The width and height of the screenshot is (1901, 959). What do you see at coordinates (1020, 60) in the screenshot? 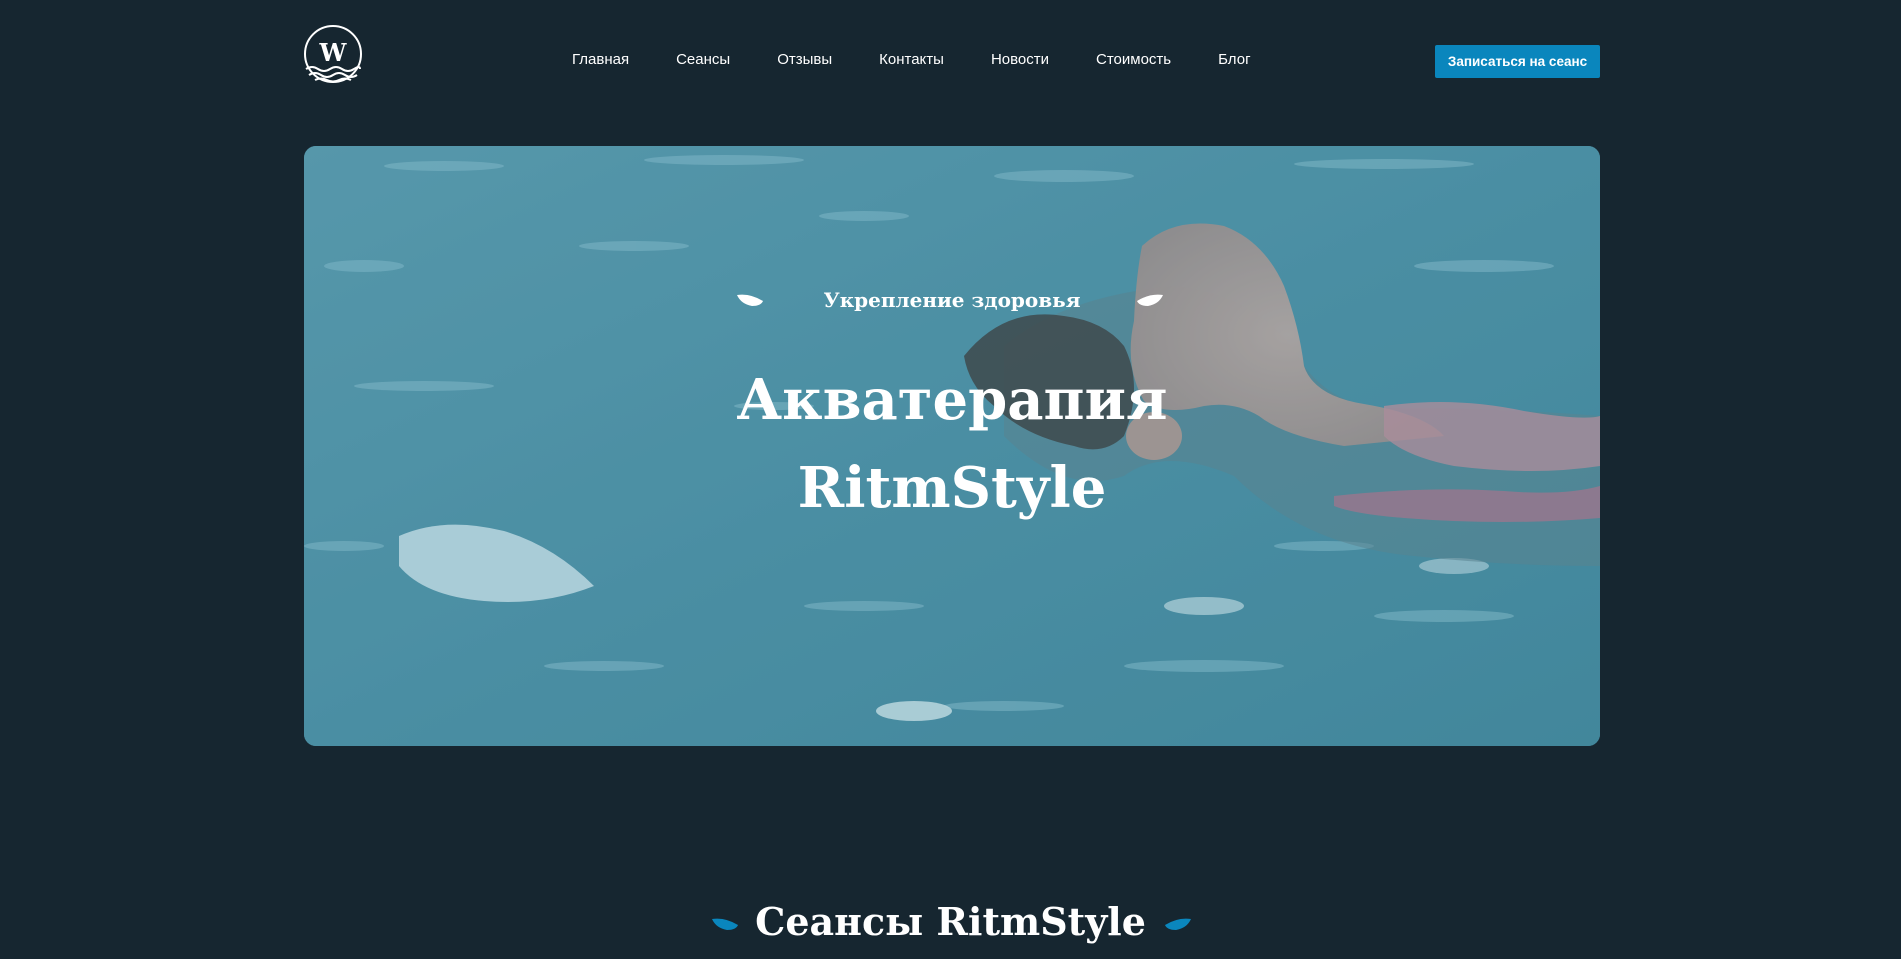
I see `nav-item-news: Новости` at bounding box center [1020, 60].